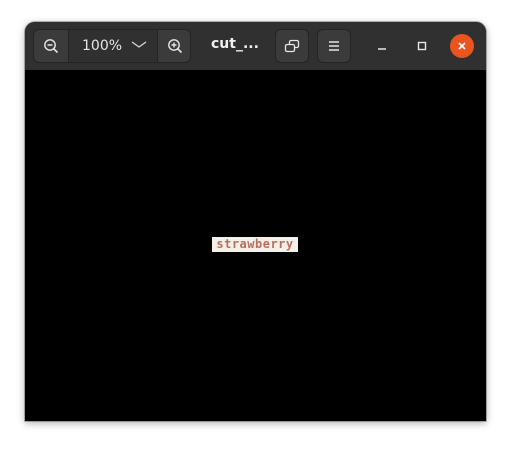 The height and width of the screenshot is (449, 511). I want to click on maximize-button, so click(422, 46).